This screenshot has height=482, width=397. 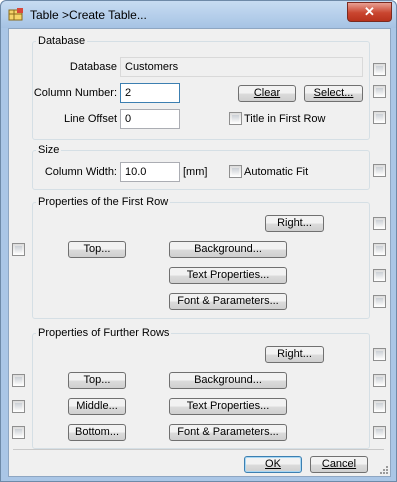 I want to click on title-first-row-label: Title in First Row, so click(x=285, y=119).